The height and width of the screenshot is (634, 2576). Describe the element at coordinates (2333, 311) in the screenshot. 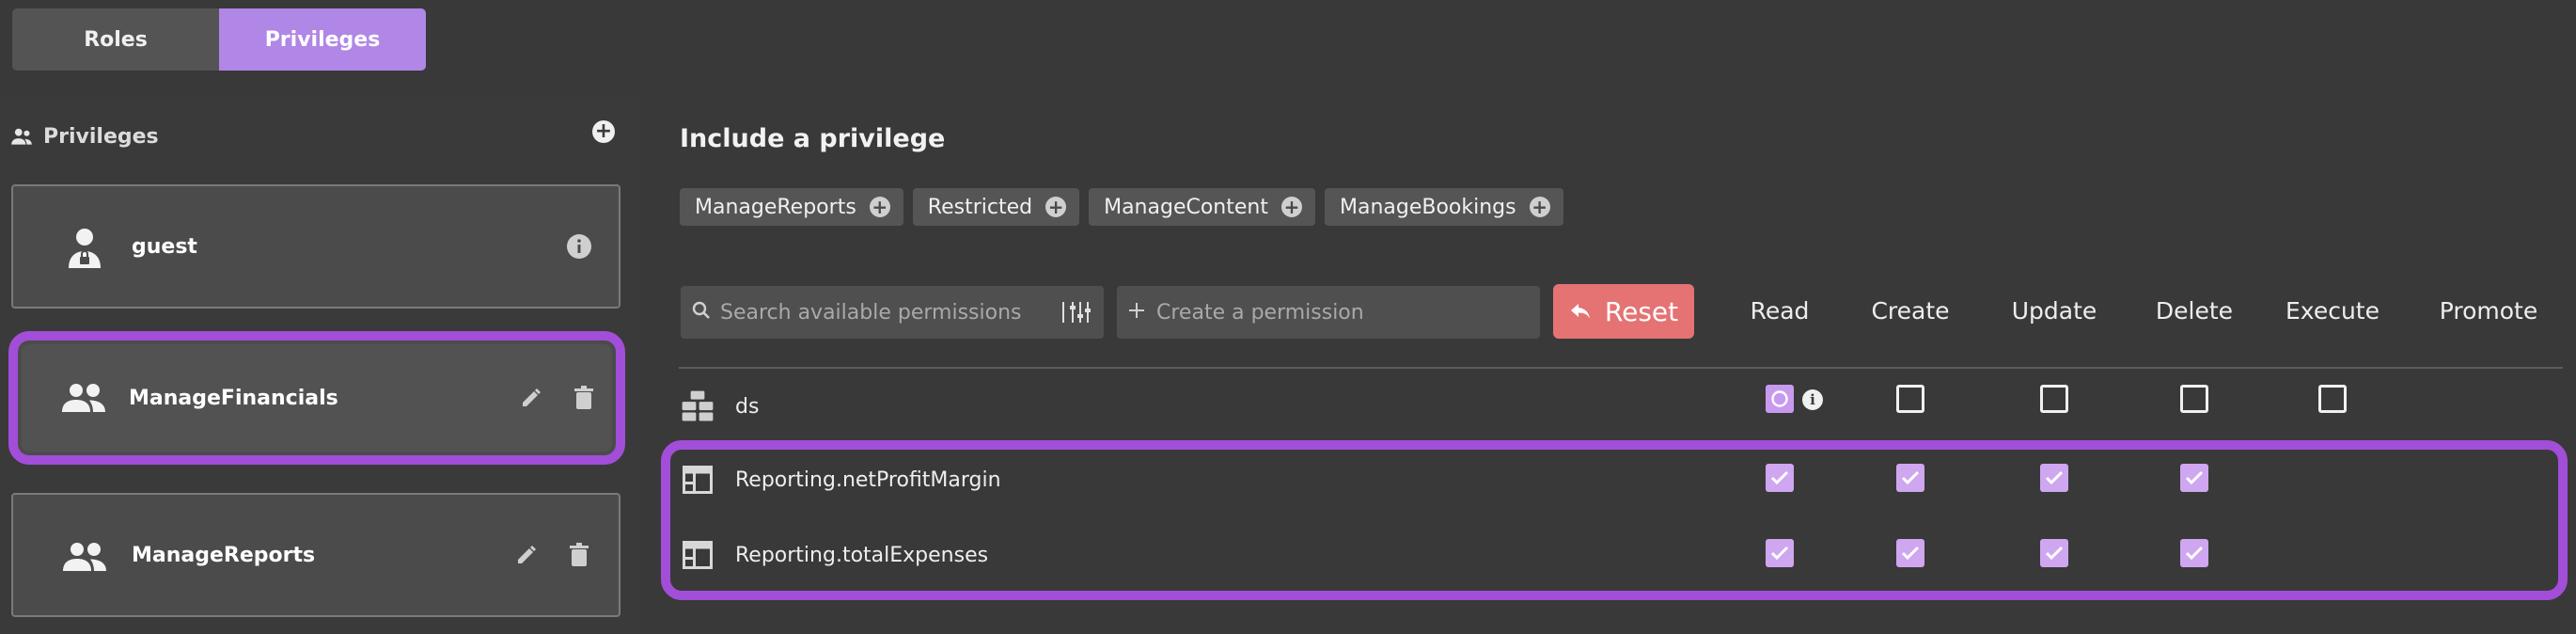

I see `column-header-execute: Execute` at that location.